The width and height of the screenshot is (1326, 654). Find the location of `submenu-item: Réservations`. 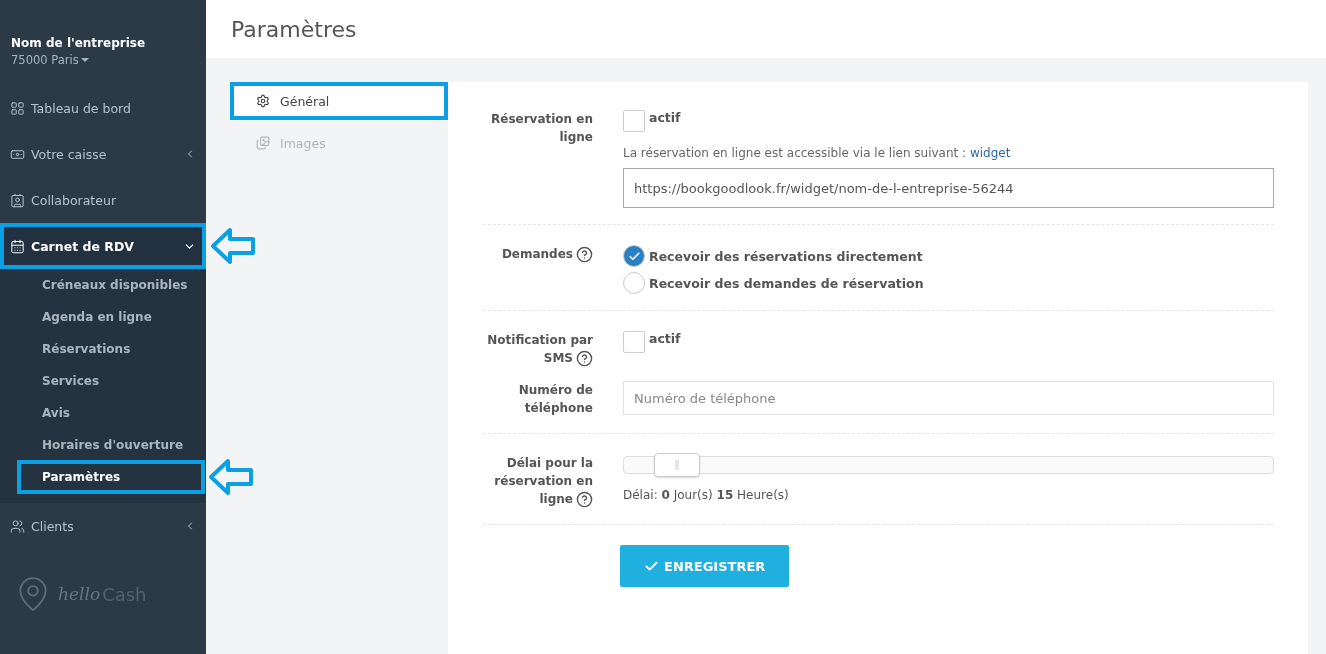

submenu-item: Réservations is located at coordinates (111, 349).